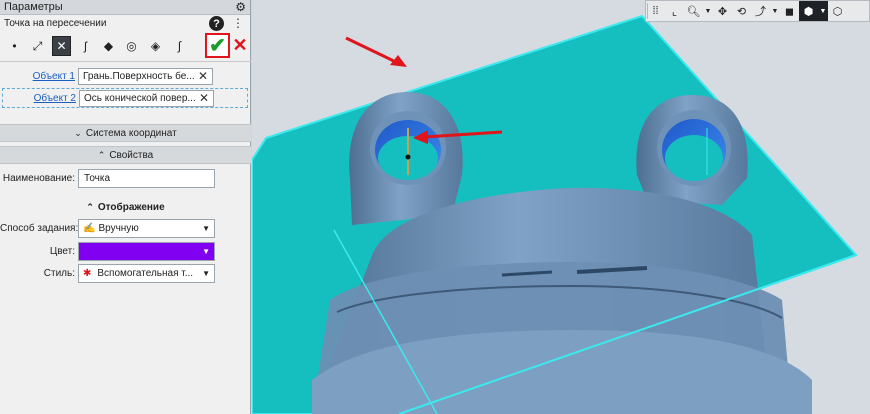  I want to click on method-label: Способ задания:, so click(39, 228).